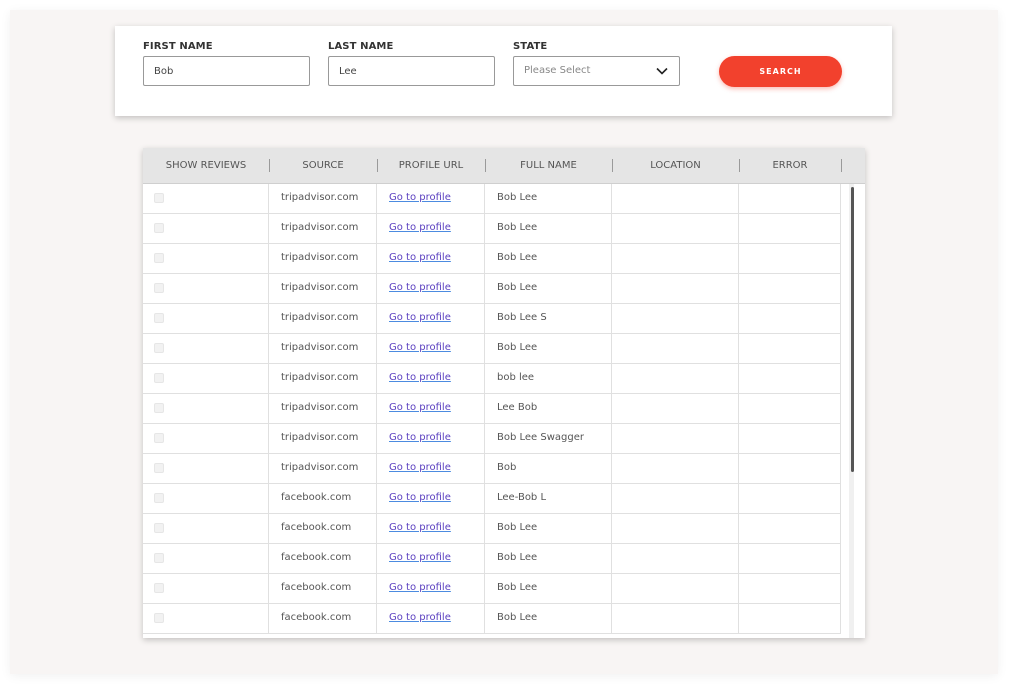 This screenshot has height=700, width=1024. What do you see at coordinates (548, 259) in the screenshot?
I see `full-name-cell: Bob Lee` at bounding box center [548, 259].